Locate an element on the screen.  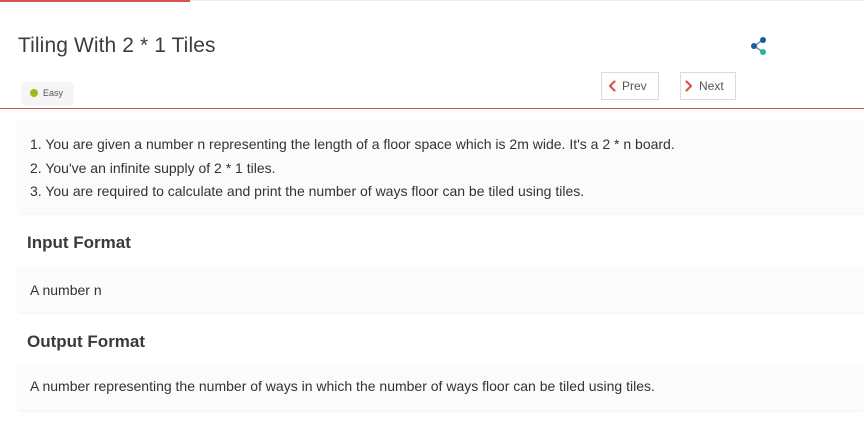
input-format-card: A number n is located at coordinates (441, 289).